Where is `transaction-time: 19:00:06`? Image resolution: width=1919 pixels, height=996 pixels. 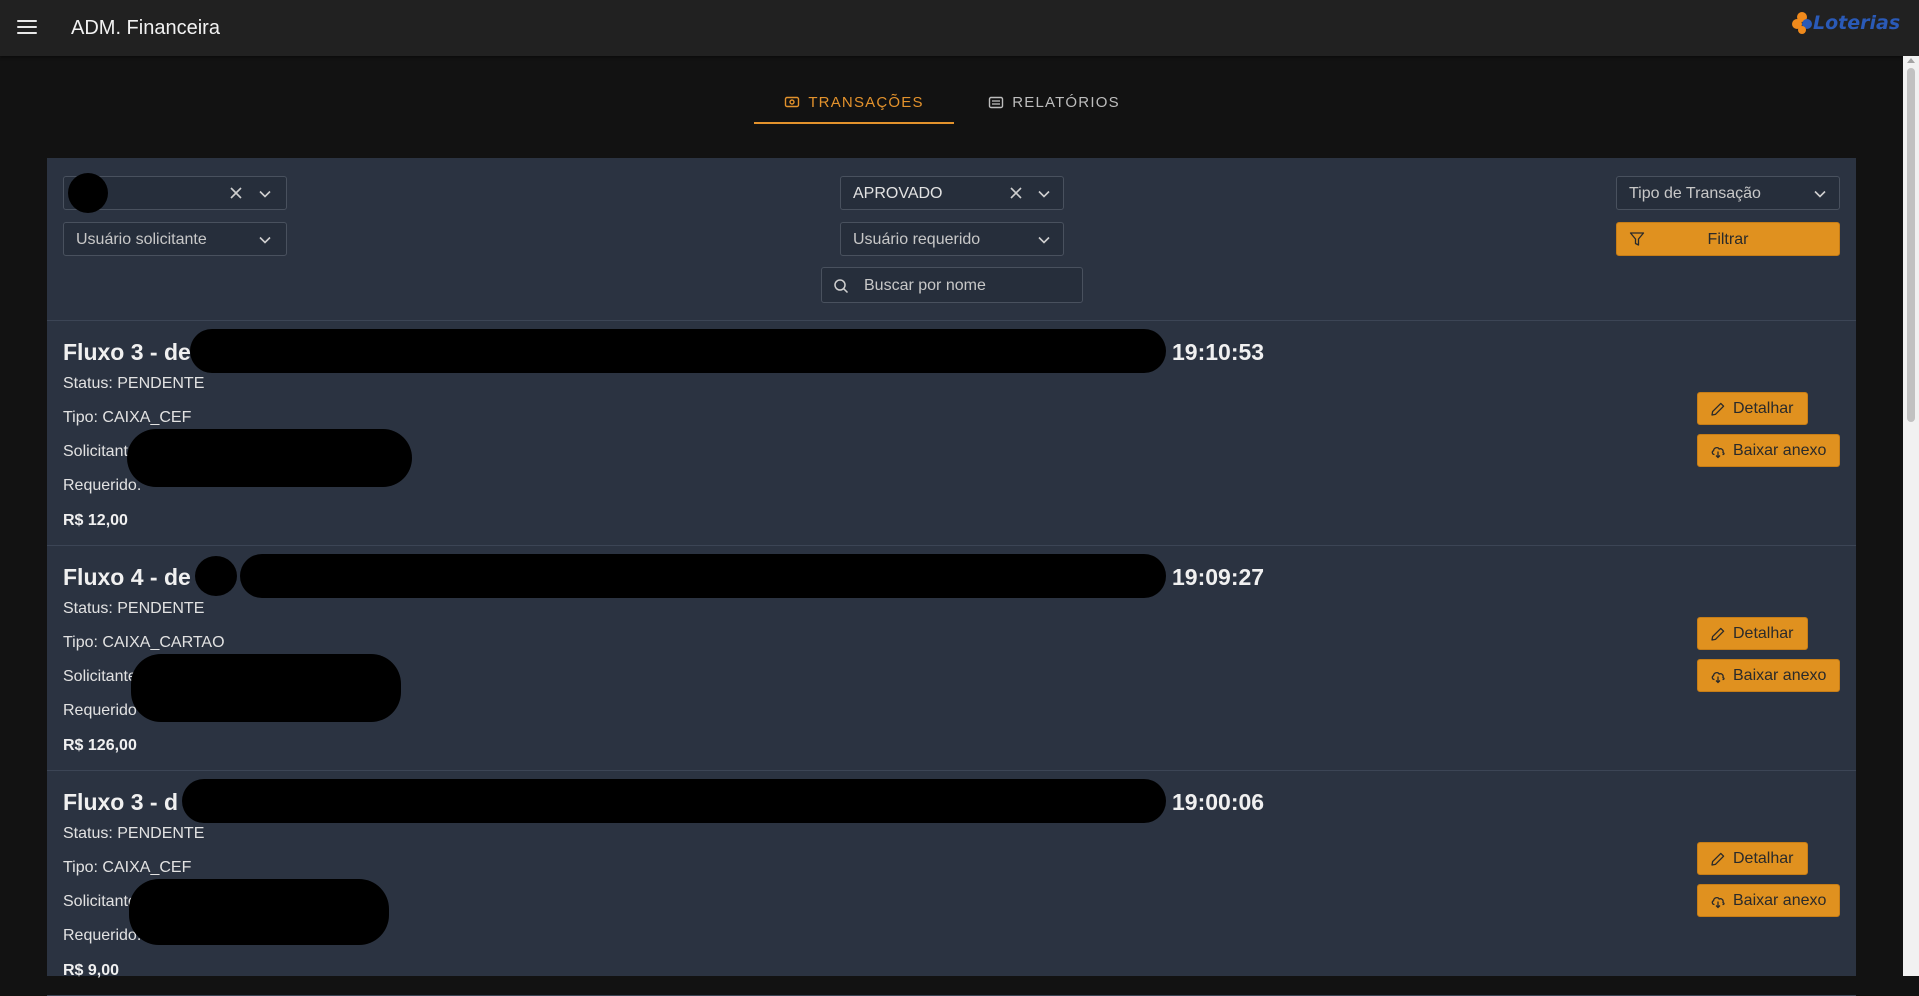
transaction-time: 19:00:06 is located at coordinates (1218, 802).